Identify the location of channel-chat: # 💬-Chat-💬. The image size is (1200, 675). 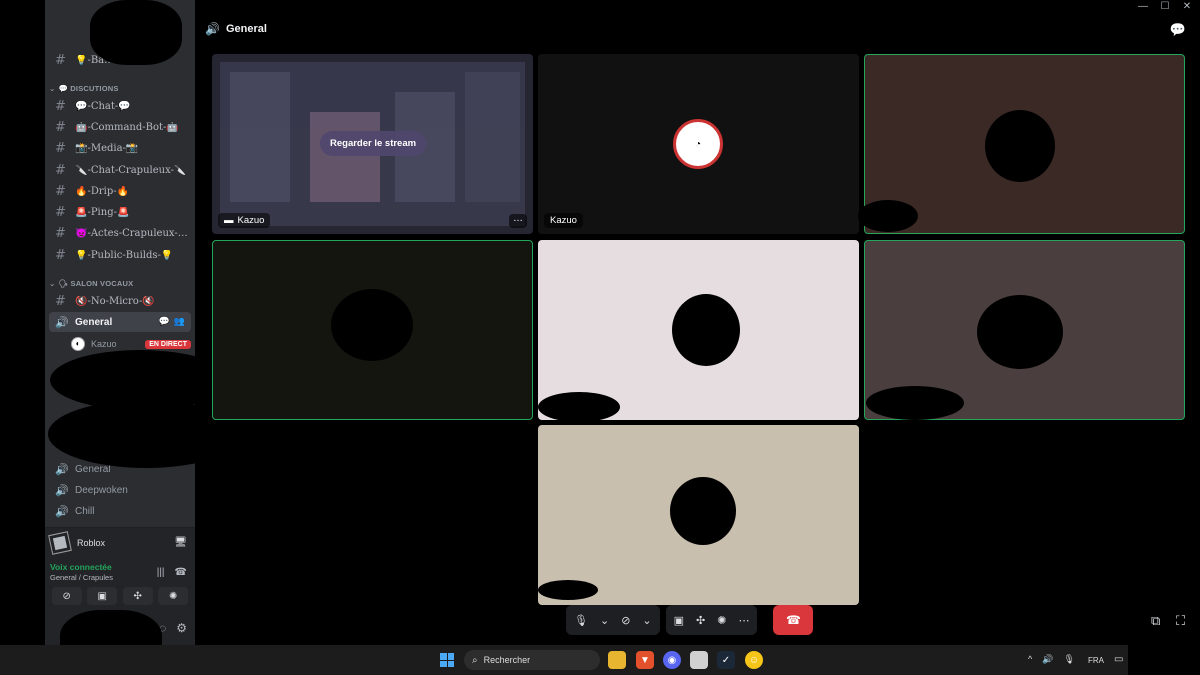
(120, 106).